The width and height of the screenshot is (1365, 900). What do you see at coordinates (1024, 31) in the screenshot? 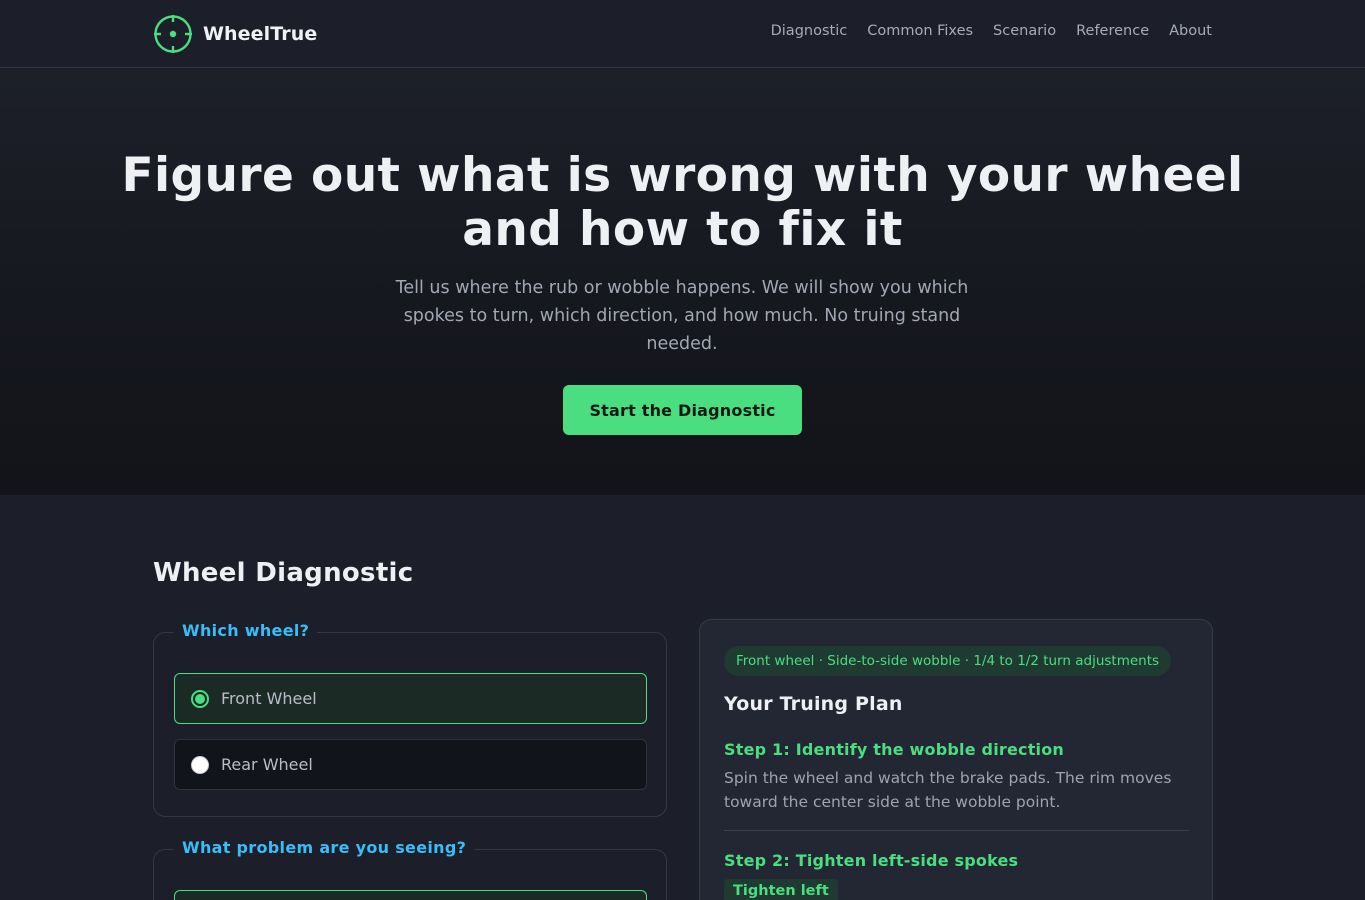
I see `nav-link-scenario: Scenario` at bounding box center [1024, 31].